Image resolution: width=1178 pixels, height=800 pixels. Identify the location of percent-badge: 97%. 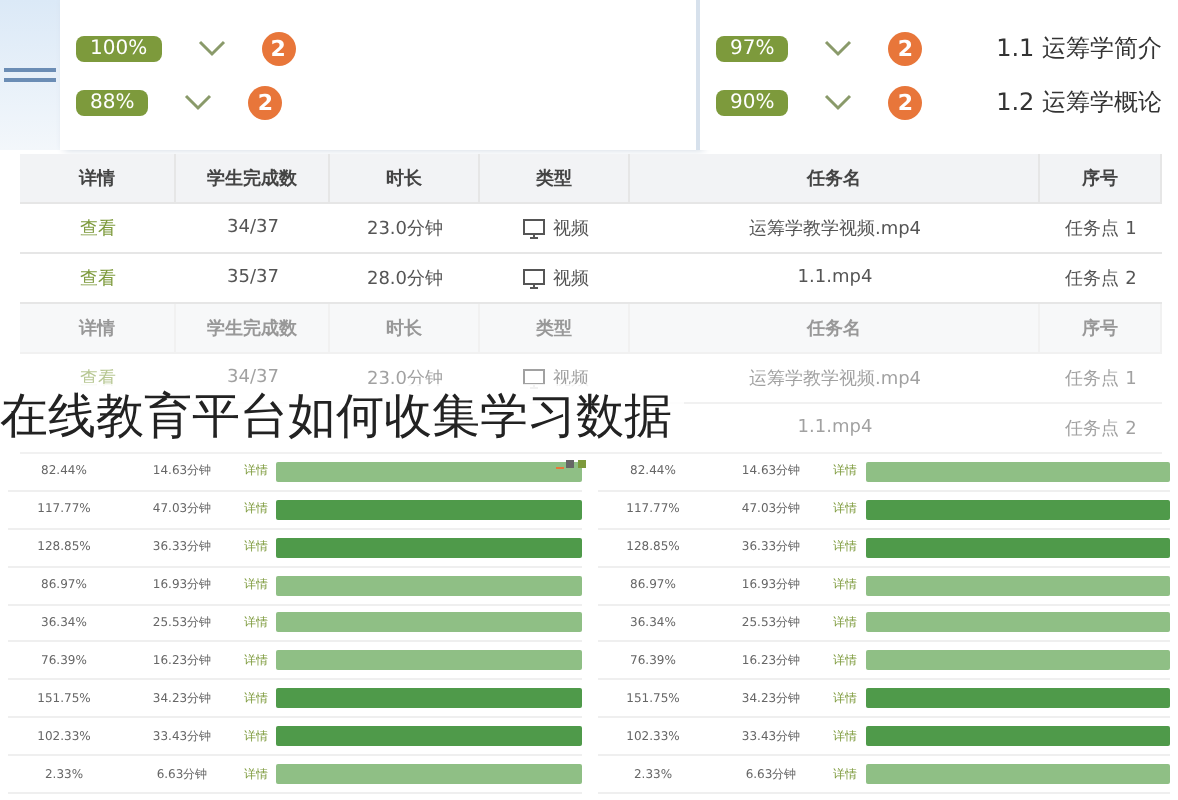
(752, 48).